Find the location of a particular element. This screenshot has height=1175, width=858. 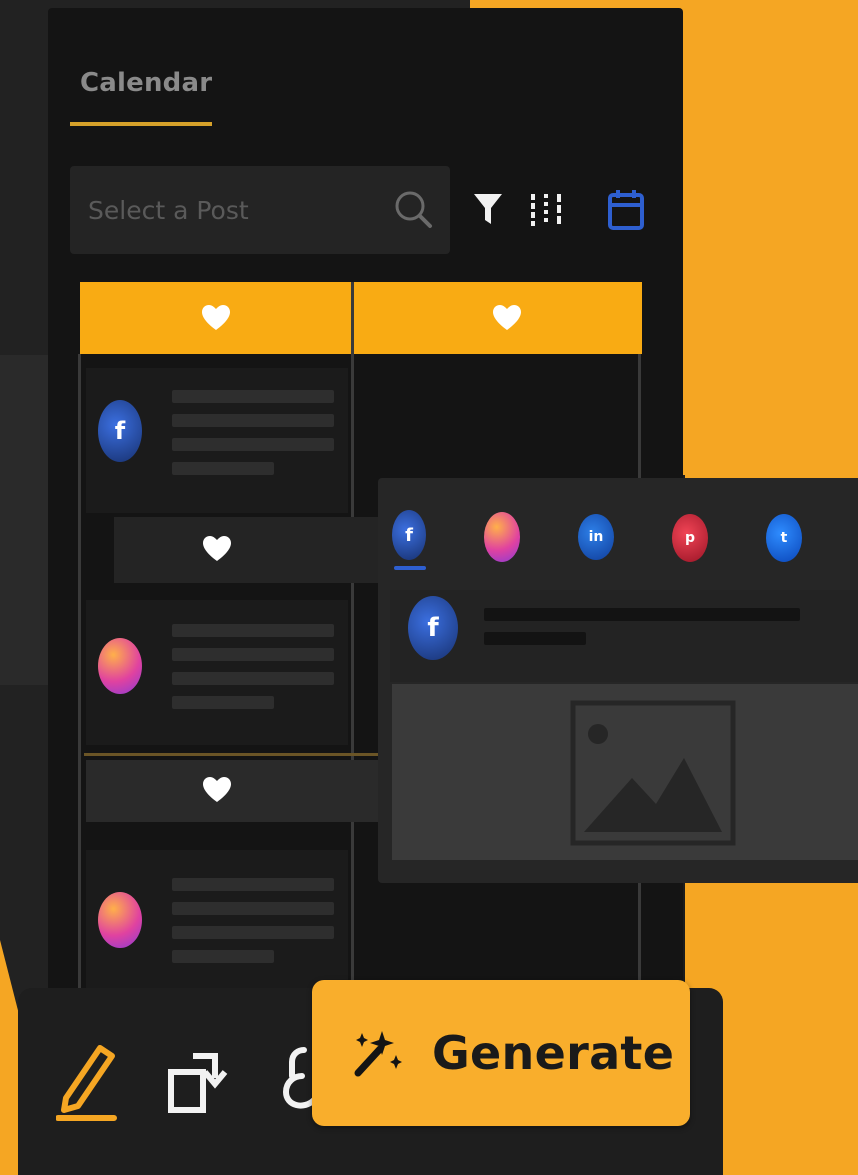

column-border is located at coordinates (79, 674).